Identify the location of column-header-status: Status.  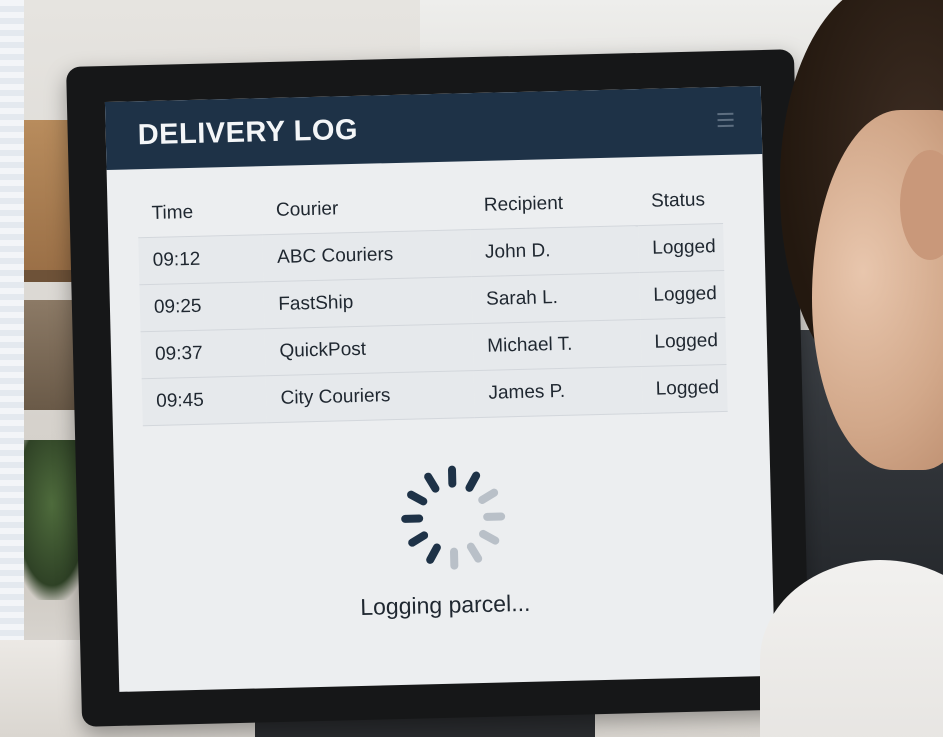
(680, 202).